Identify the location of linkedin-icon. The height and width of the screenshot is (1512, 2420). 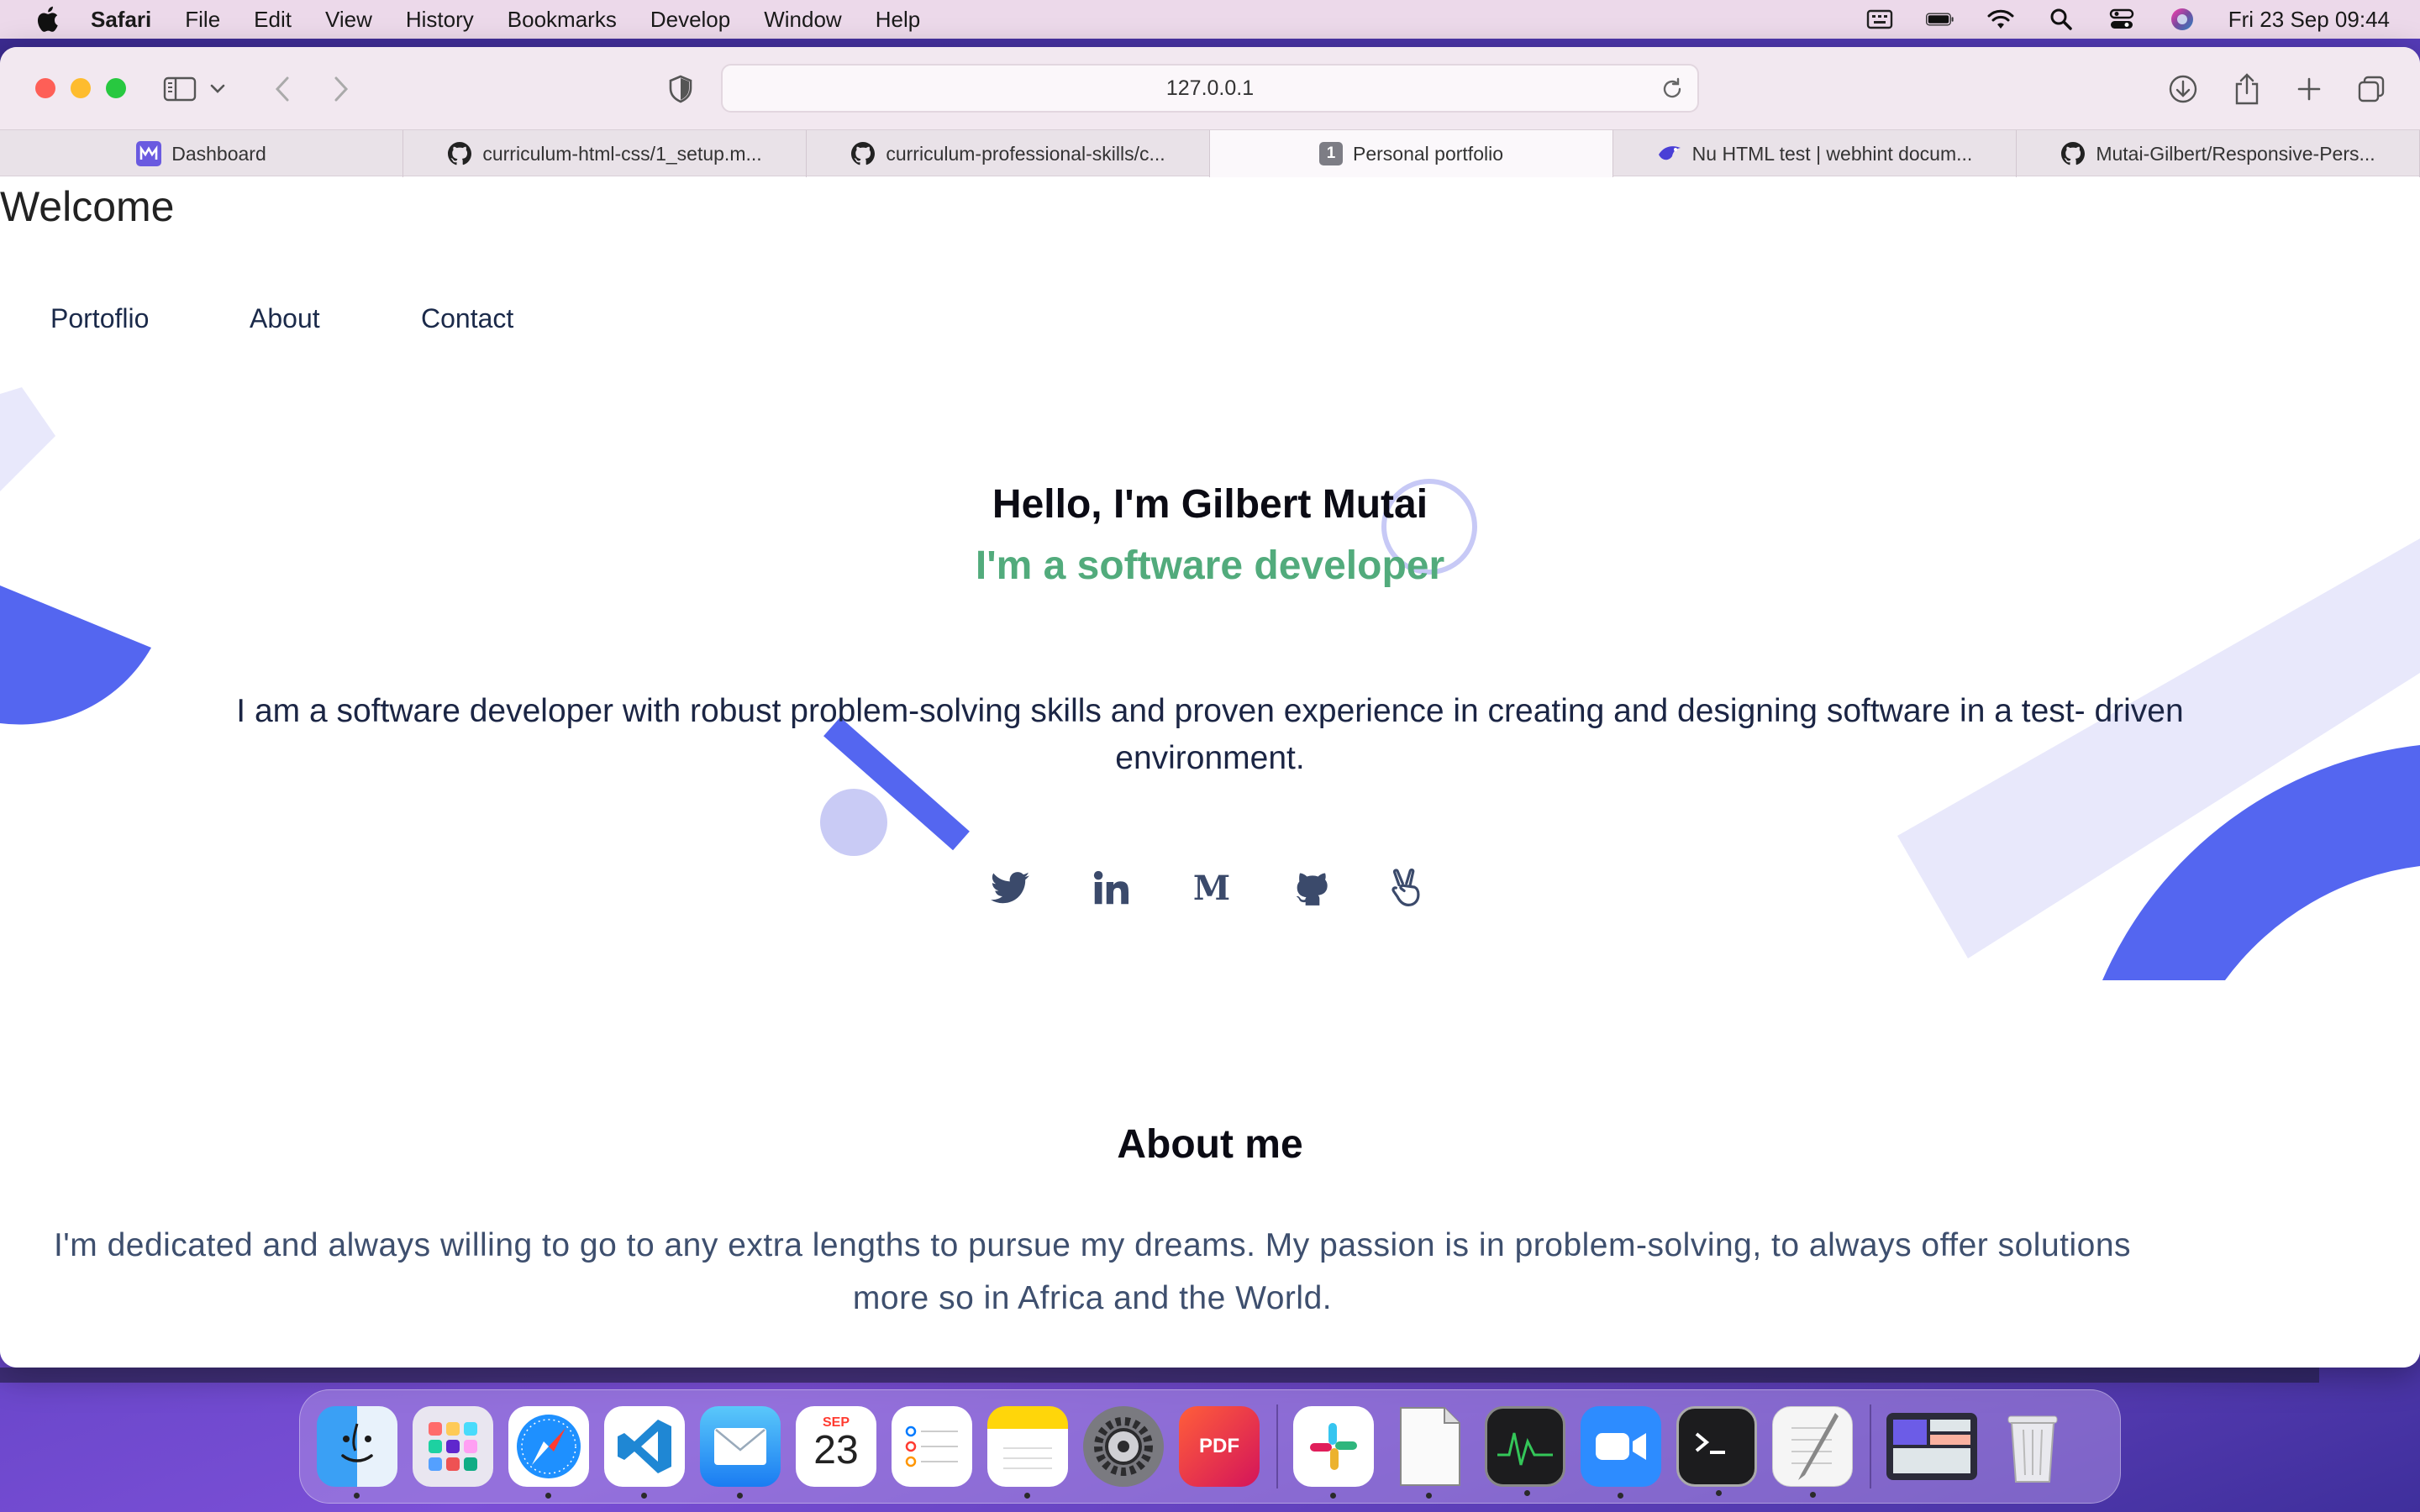
(1111, 888).